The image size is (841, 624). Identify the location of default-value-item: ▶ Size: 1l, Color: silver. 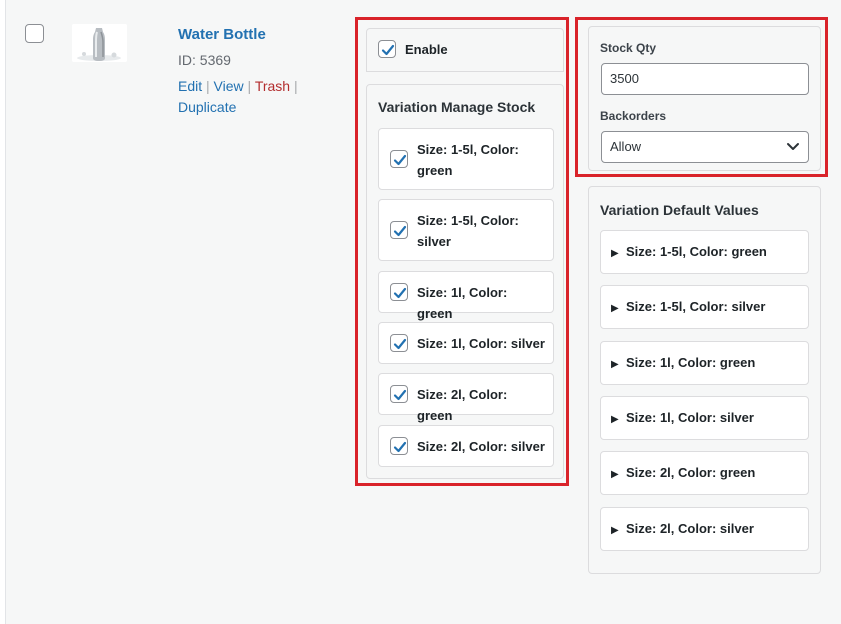
(704, 418).